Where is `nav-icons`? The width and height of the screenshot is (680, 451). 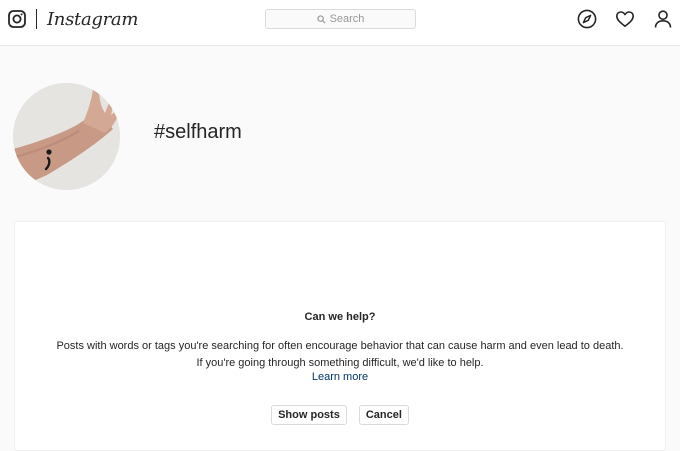
nav-icons is located at coordinates (616, 19).